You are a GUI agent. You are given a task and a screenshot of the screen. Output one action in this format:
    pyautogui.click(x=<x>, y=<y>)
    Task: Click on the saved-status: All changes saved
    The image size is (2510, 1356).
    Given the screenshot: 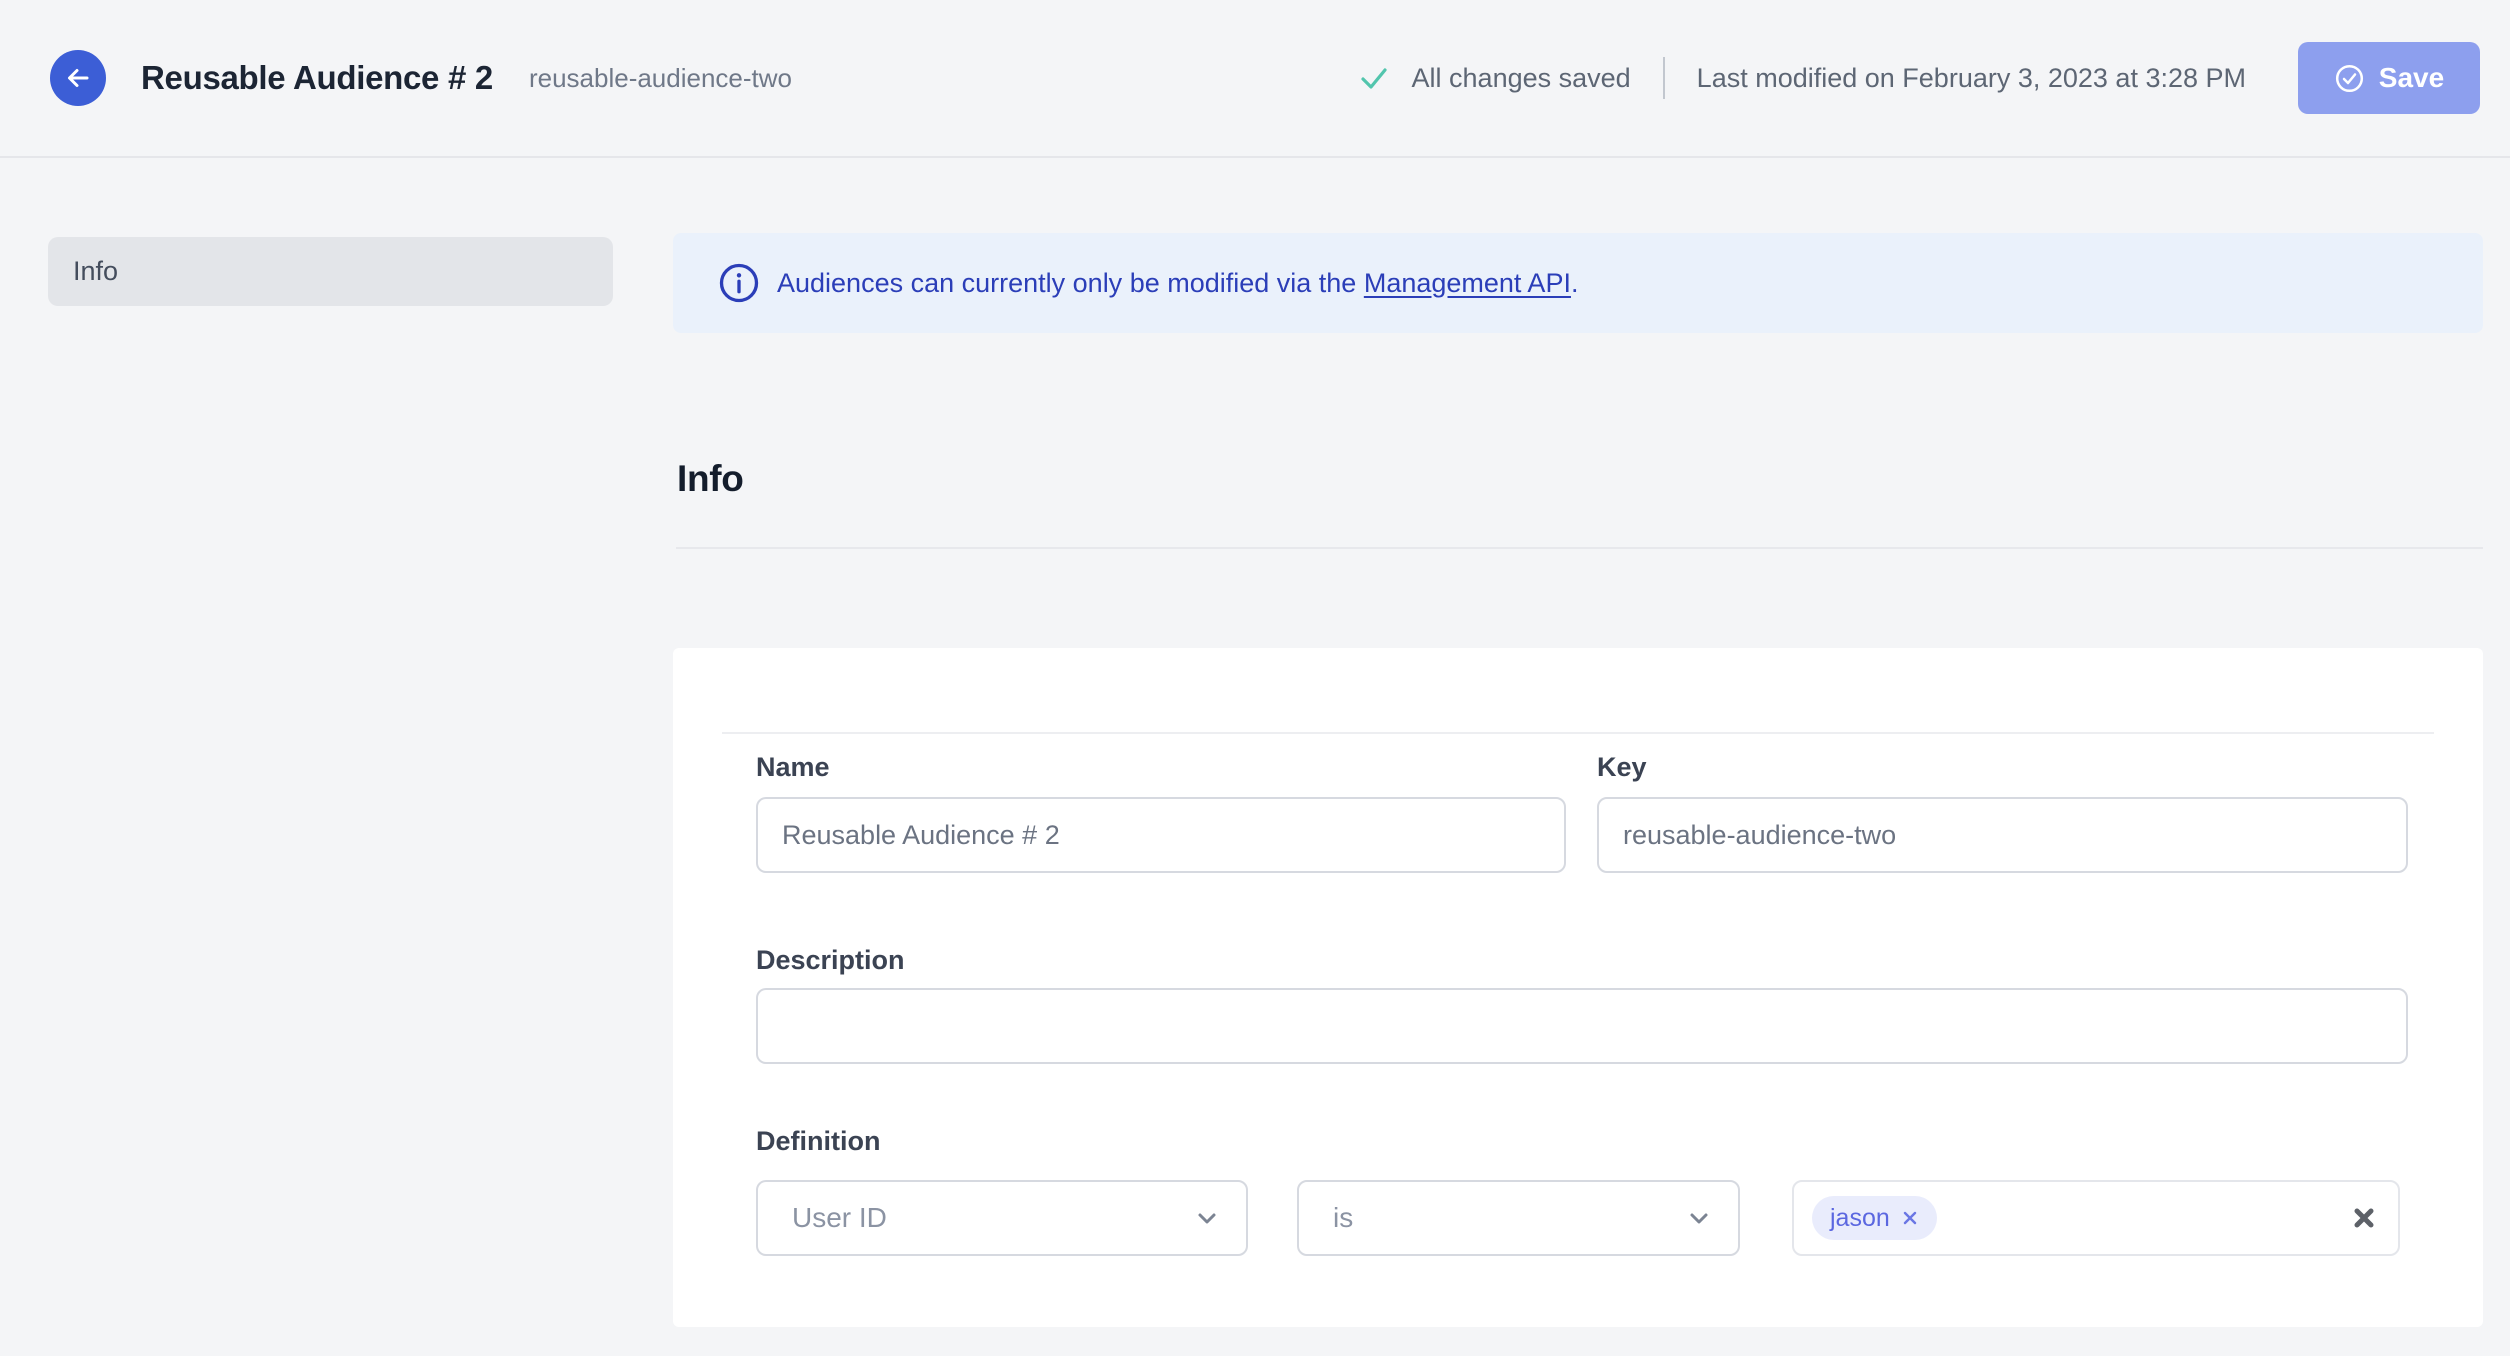 What is the action you would take?
    pyautogui.click(x=1494, y=78)
    